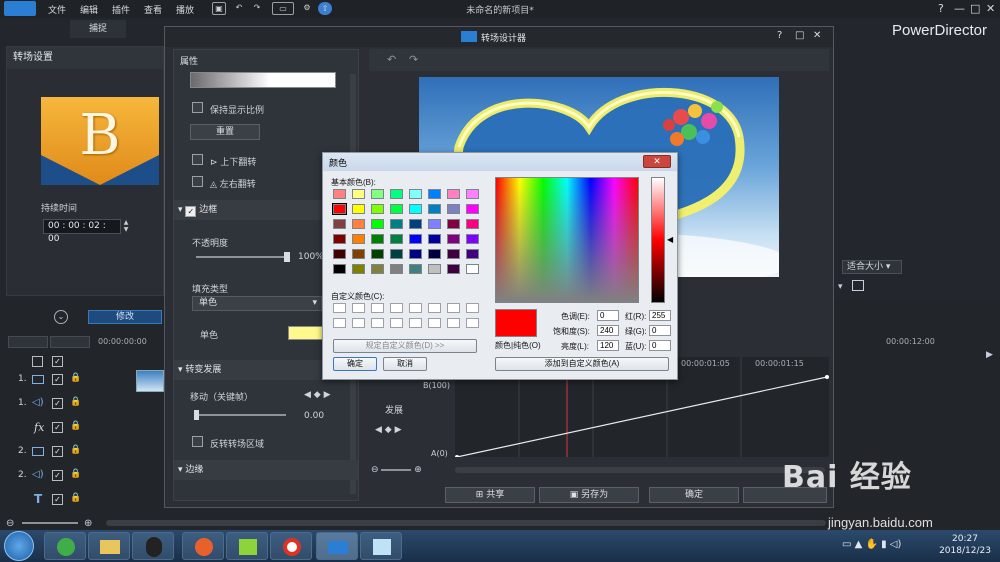 The image size is (1000, 562). Describe the element at coordinates (640, 470) in the screenshot. I see `graph-scrollbar` at that location.